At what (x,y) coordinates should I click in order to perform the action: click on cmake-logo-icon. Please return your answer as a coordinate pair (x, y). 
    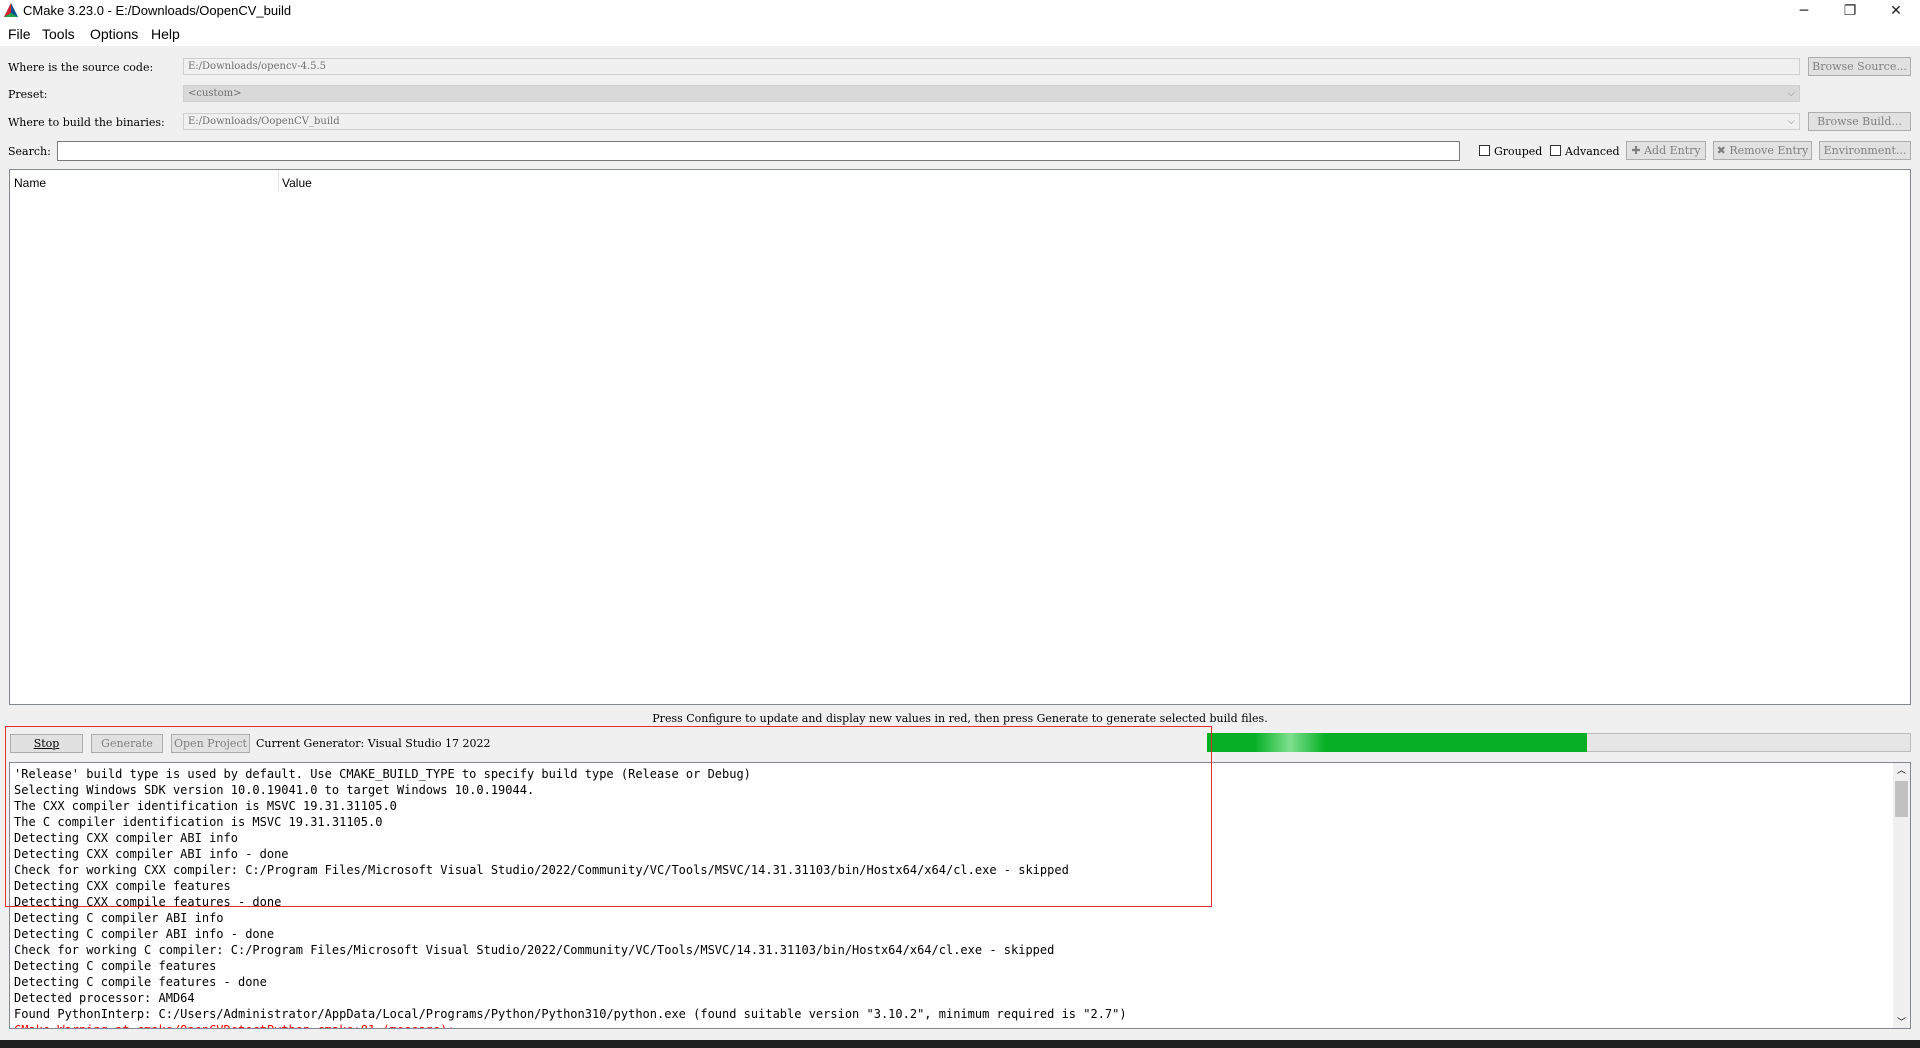
    Looking at the image, I should click on (11, 10).